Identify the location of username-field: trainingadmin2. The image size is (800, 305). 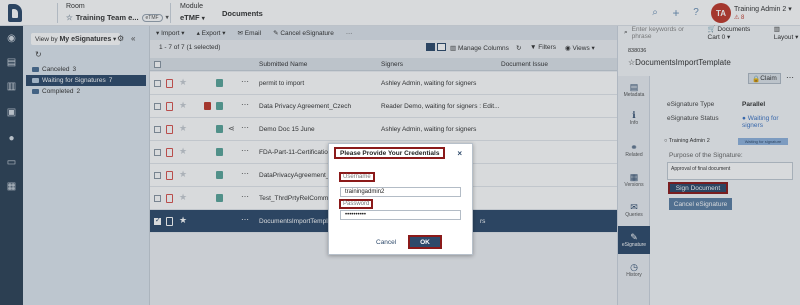
(400, 192).